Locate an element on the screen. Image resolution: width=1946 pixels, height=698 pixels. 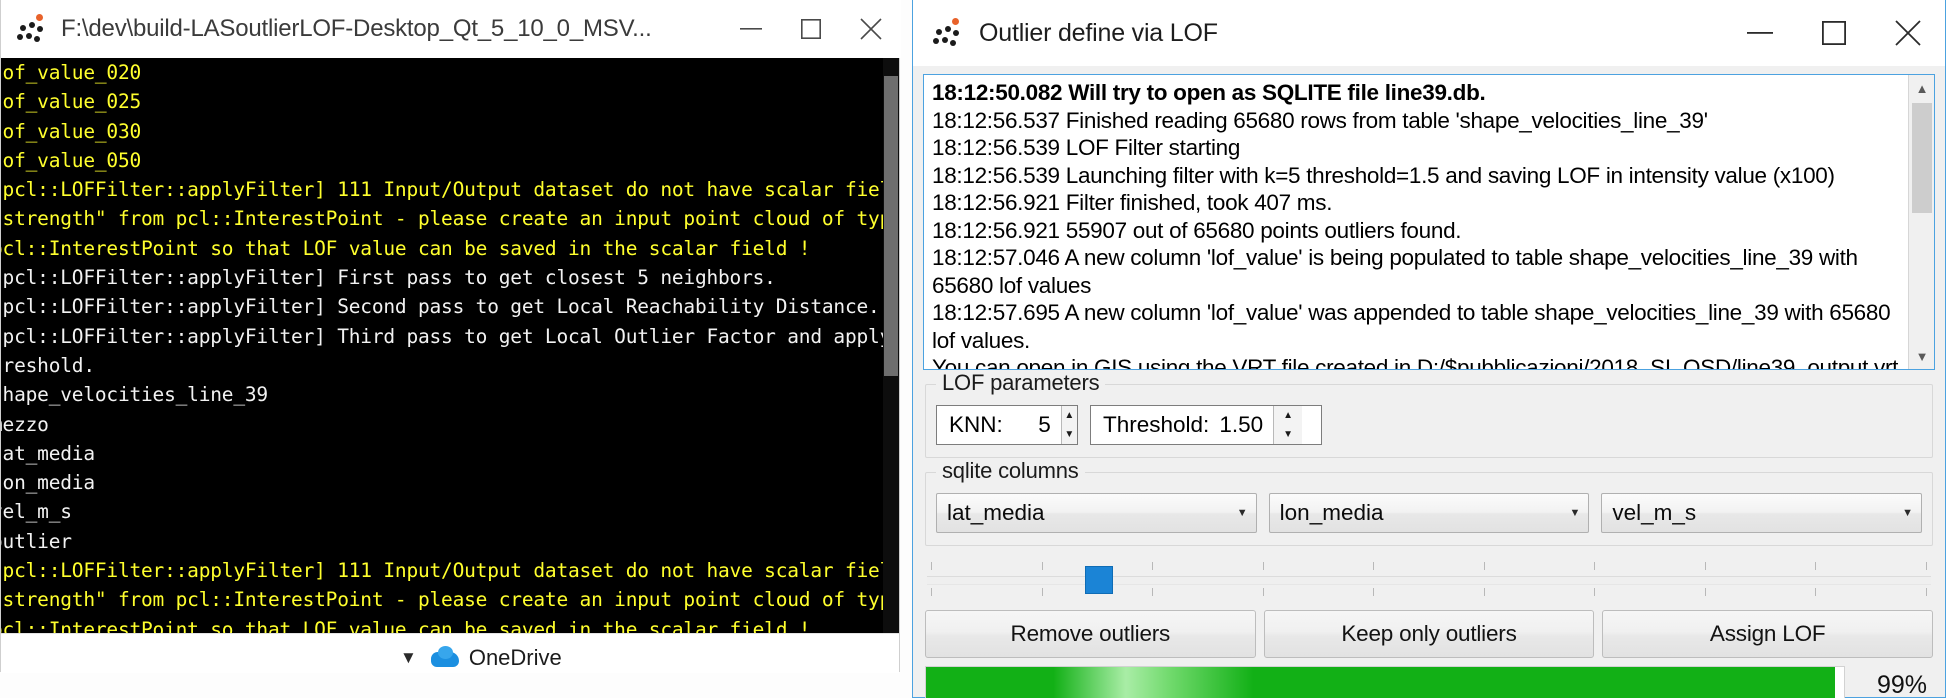
console-maximize-button is located at coordinates (811, 29).